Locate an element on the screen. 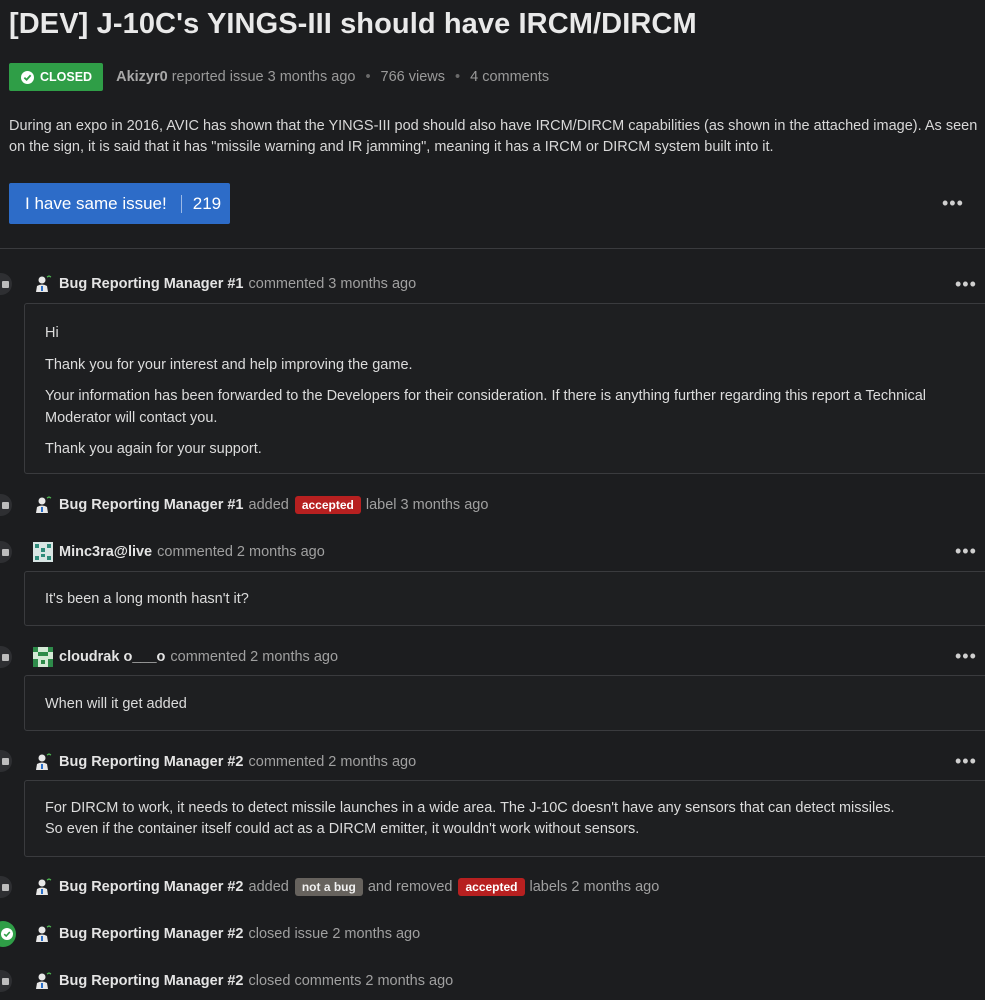 The width and height of the screenshot is (985, 1000). issue-more-menu-icon: ••• is located at coordinates (953, 203).